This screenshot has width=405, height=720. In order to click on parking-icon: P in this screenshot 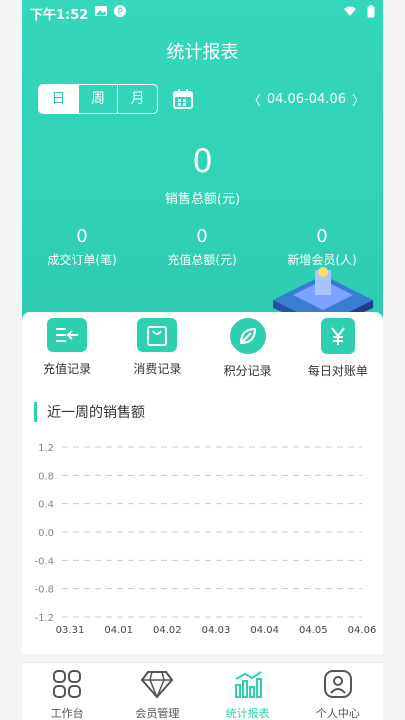, I will do `click(120, 13)`.